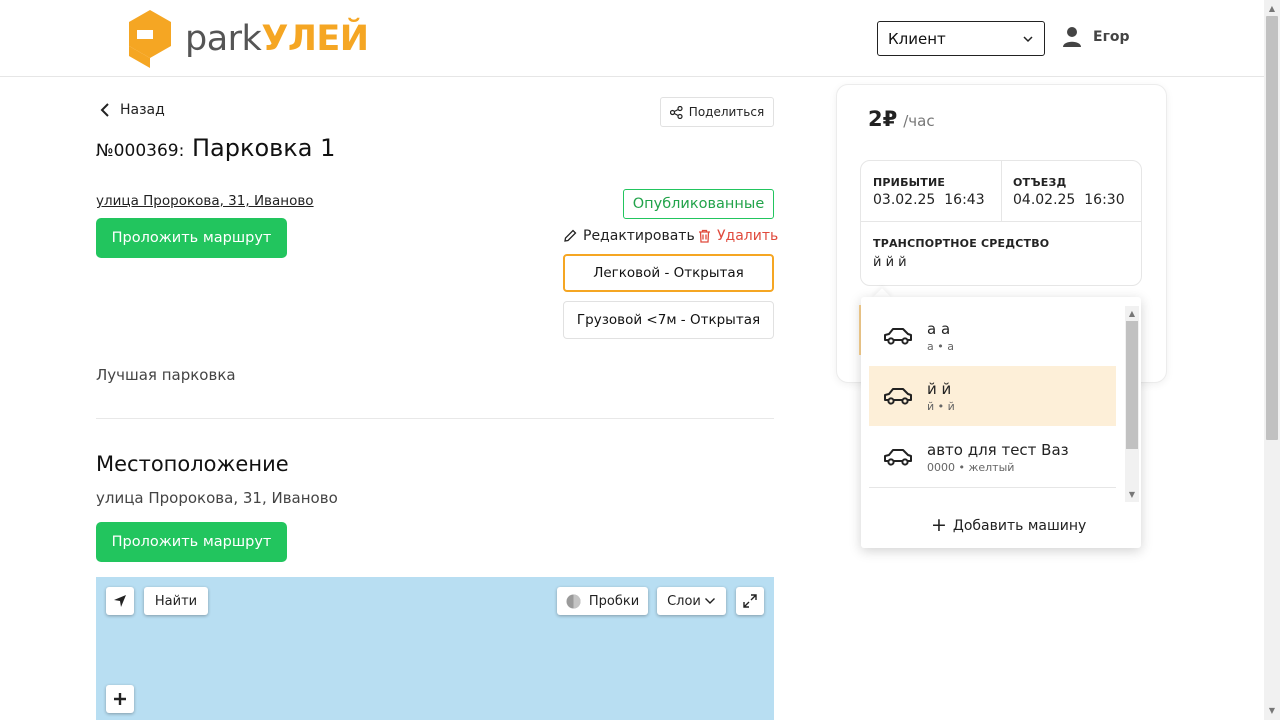 The image size is (1280, 720). I want to click on spot-option: Грузовой <7м - Открытая, so click(668, 320).